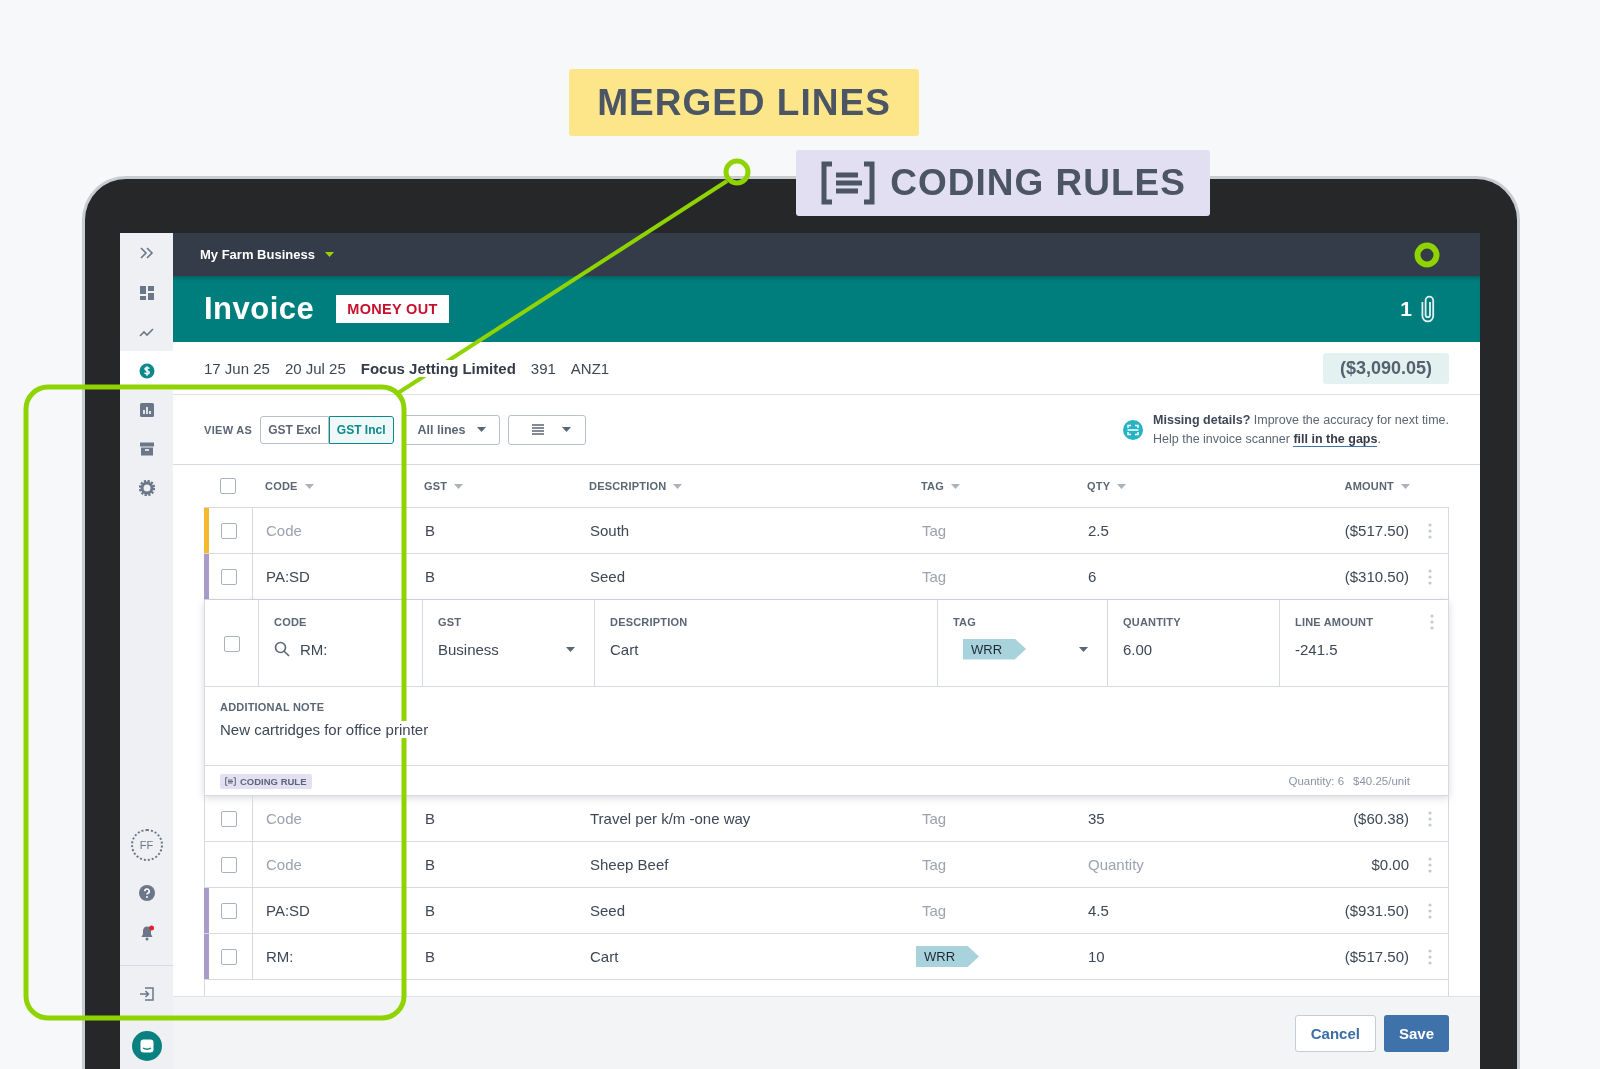 The width and height of the screenshot is (1600, 1069). I want to click on column-header: TAG, so click(991, 486).